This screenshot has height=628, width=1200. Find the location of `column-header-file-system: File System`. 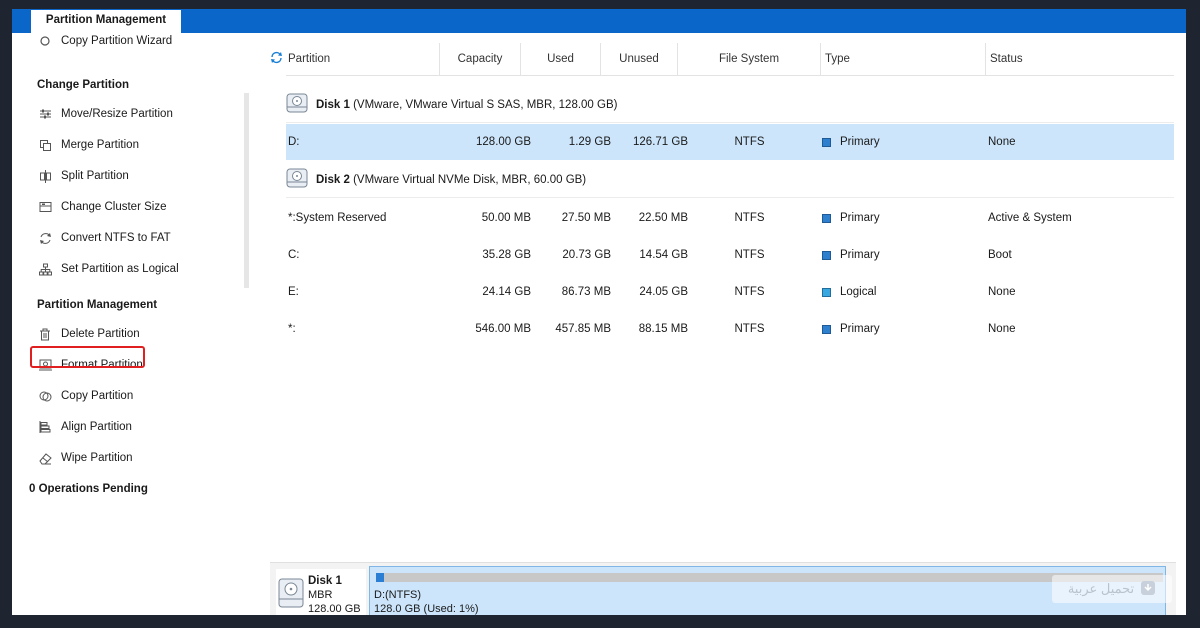

column-header-file-system: File System is located at coordinates (749, 59).